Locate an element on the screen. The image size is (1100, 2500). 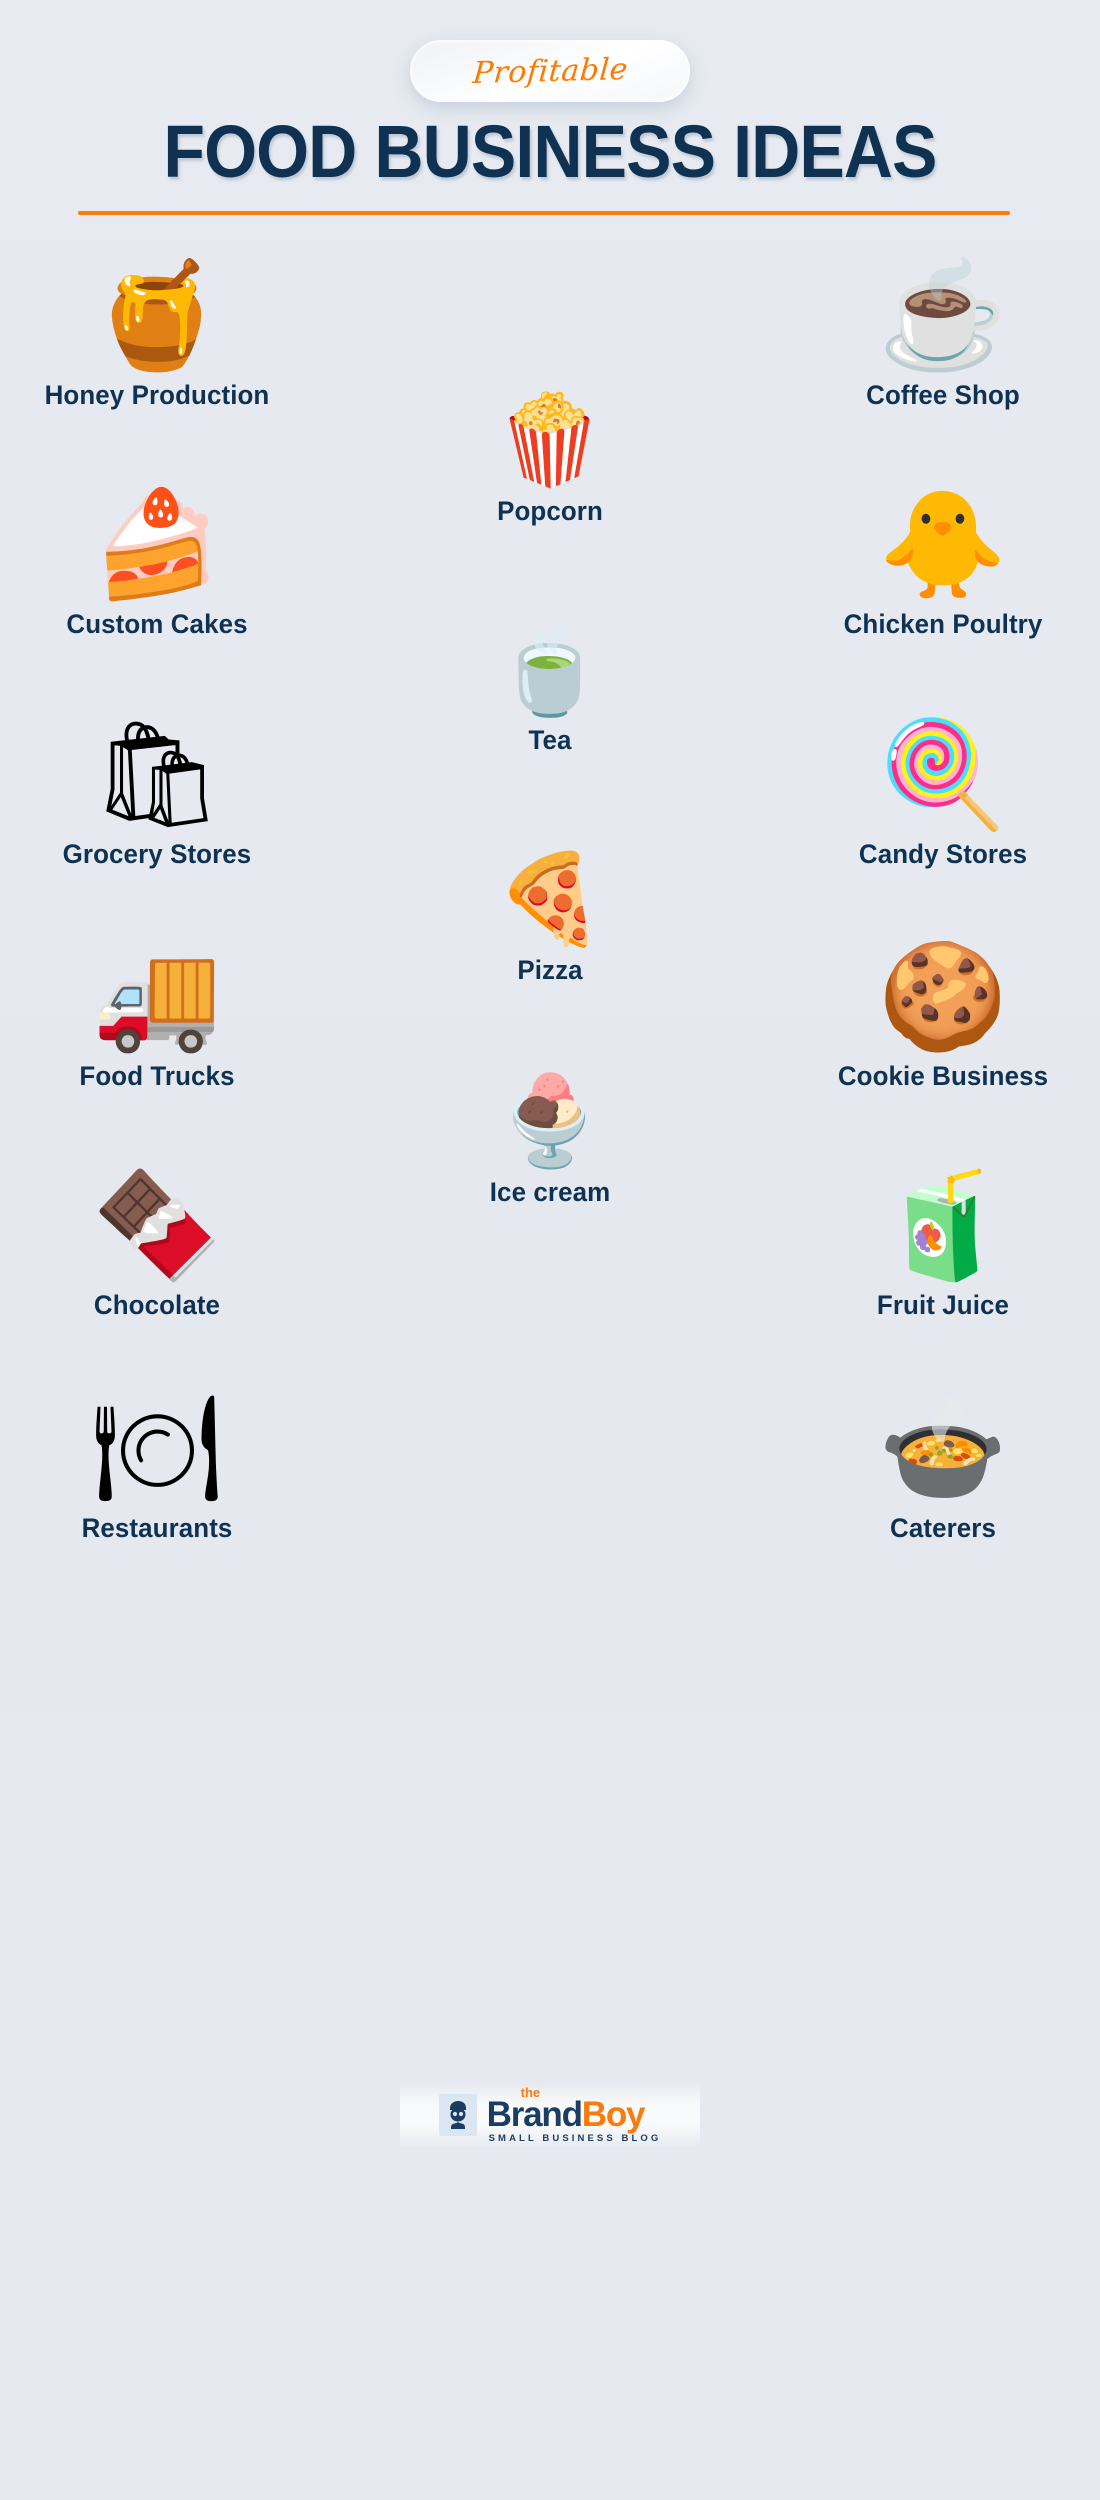
idea-item-label: Ice cream is located at coordinates (550, 1192).